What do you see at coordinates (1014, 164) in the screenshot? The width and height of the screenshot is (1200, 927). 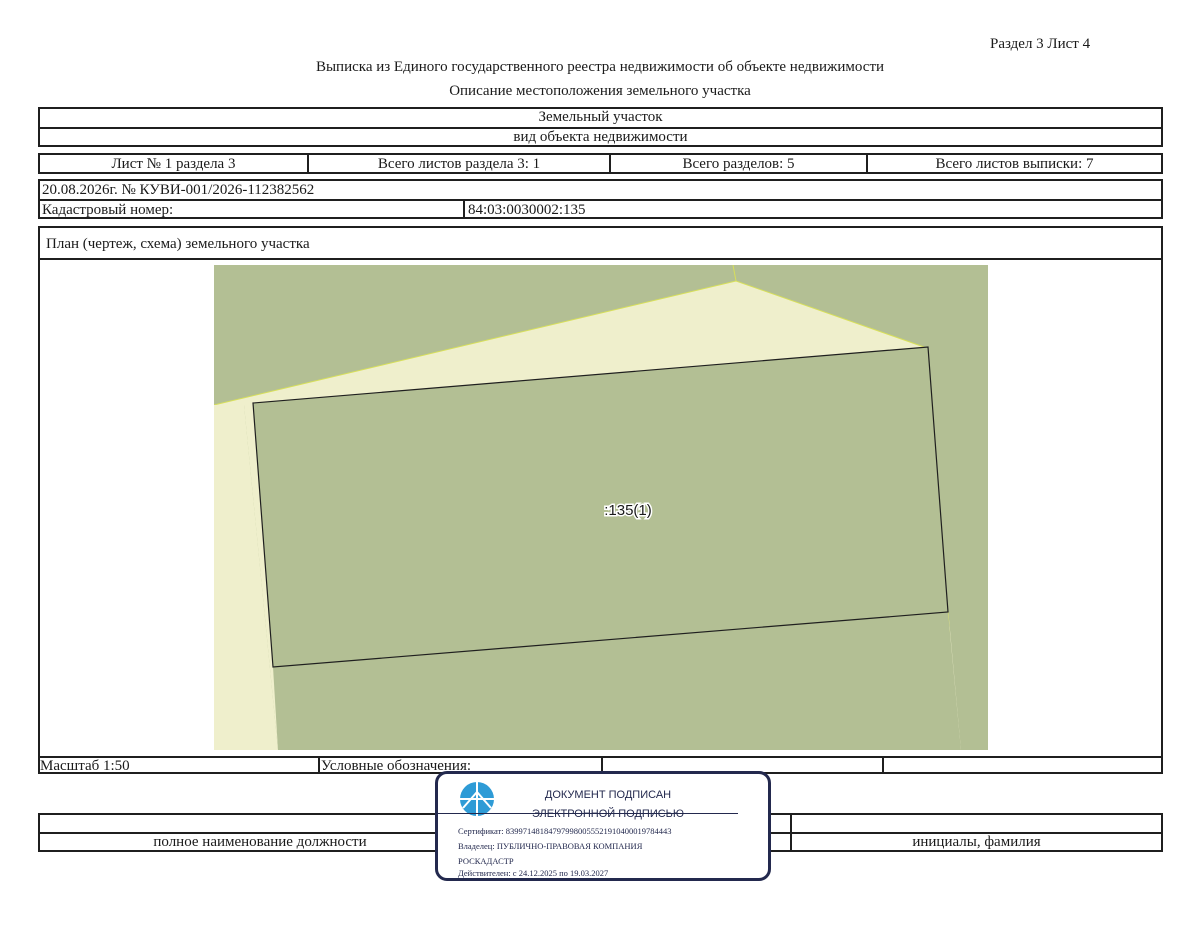 I see `total-extract-sheets: Всего листов выписки: 7` at bounding box center [1014, 164].